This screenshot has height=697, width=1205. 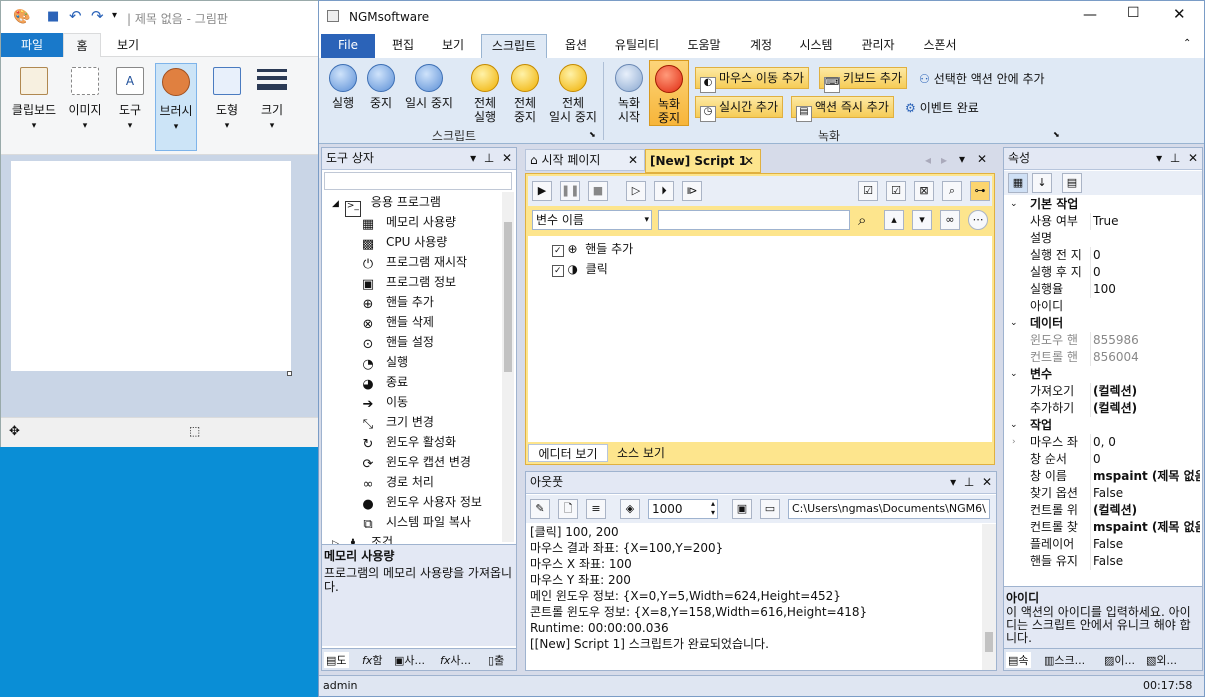 I want to click on record-start-button: 녹화 시작, so click(x=629, y=94).